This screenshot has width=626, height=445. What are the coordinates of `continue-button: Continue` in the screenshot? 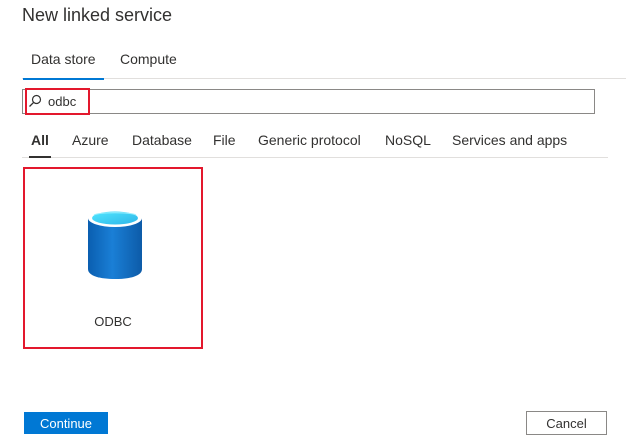 It's located at (66, 423).